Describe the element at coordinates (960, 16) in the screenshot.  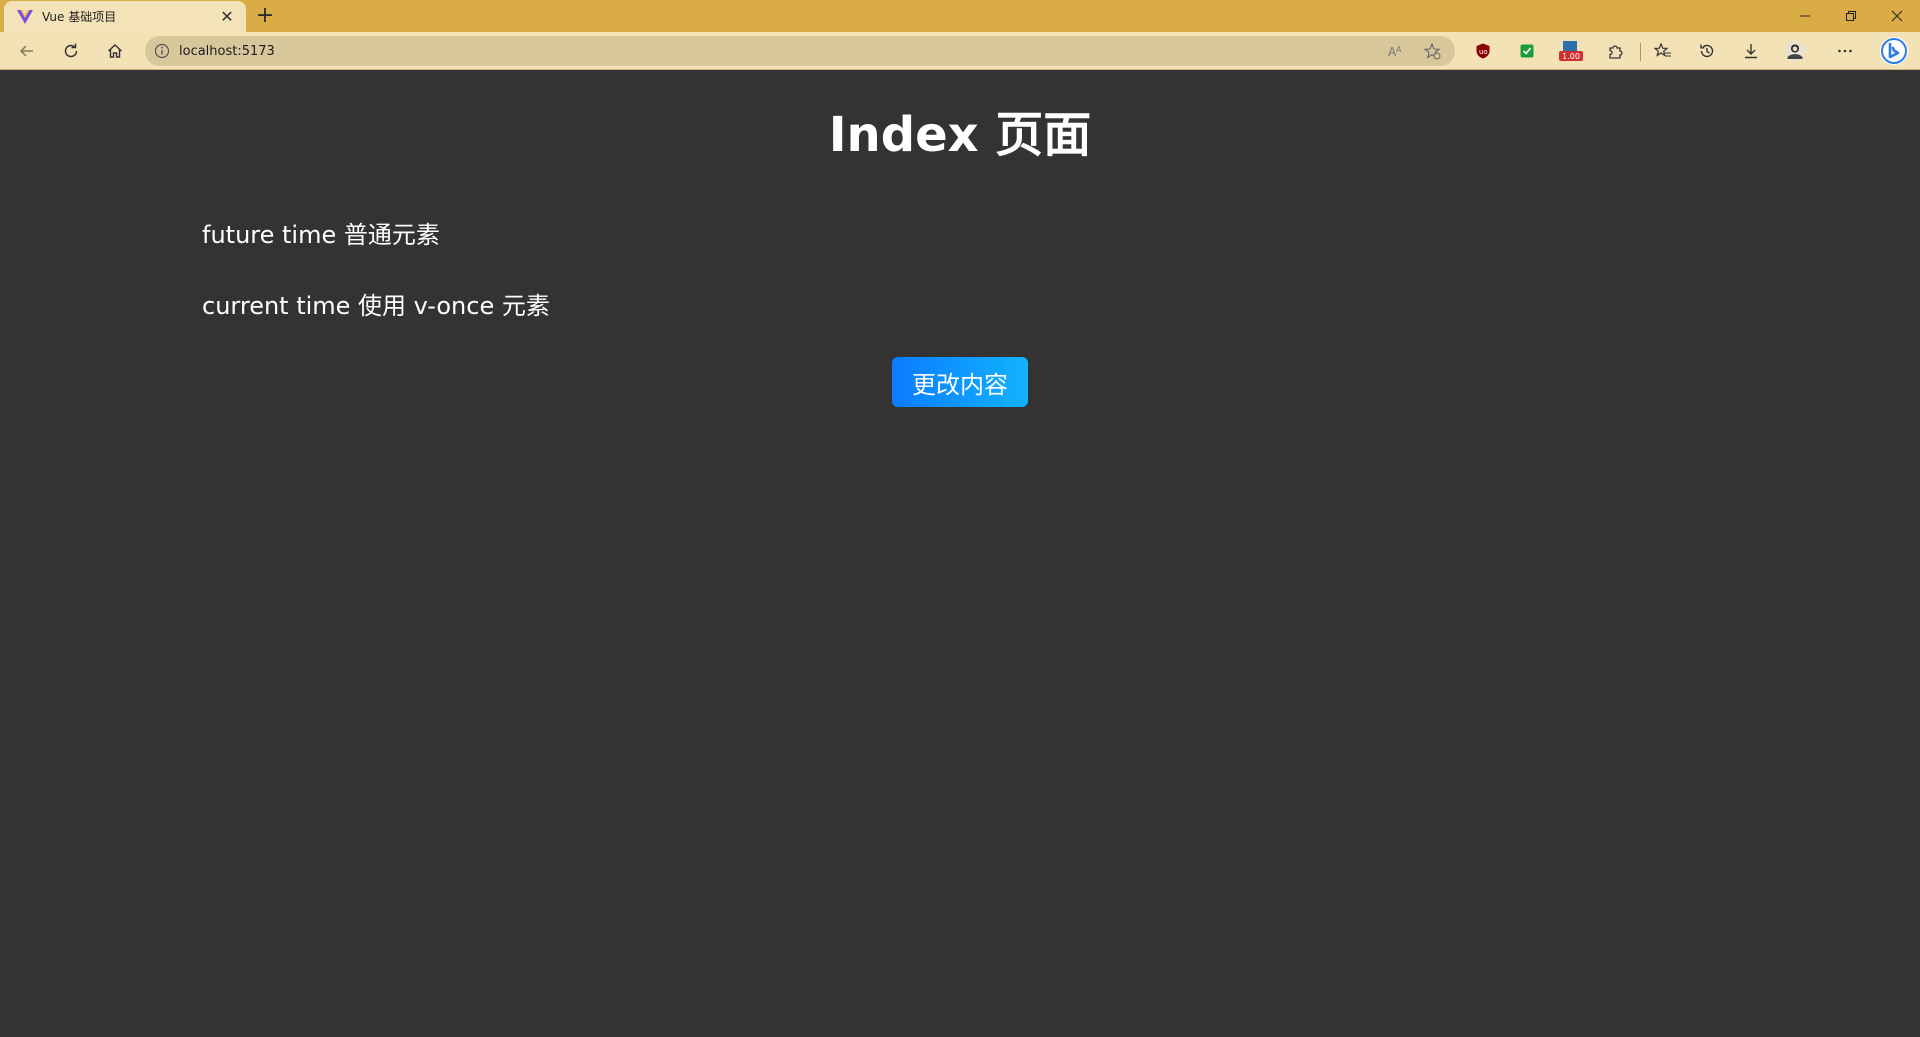
I see `tab-bar: Vue 基础项目 ✕ +` at that location.